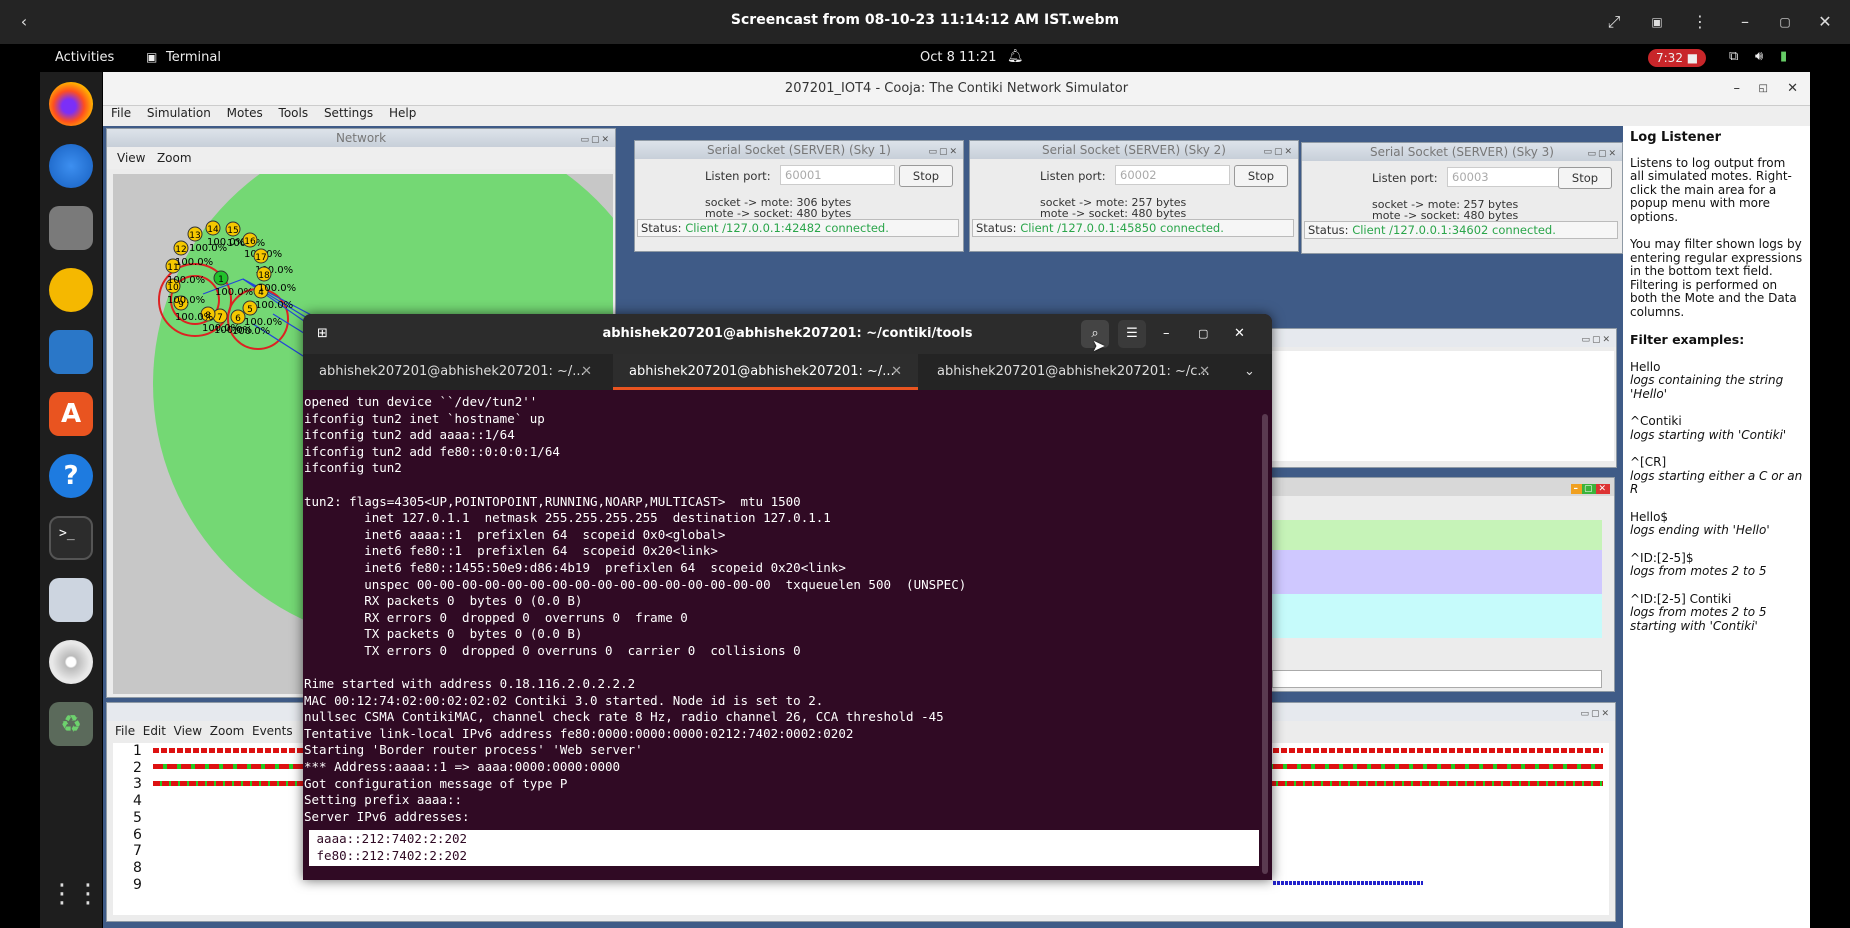  I want to click on network-menu-zoom: Zoom, so click(174, 158).